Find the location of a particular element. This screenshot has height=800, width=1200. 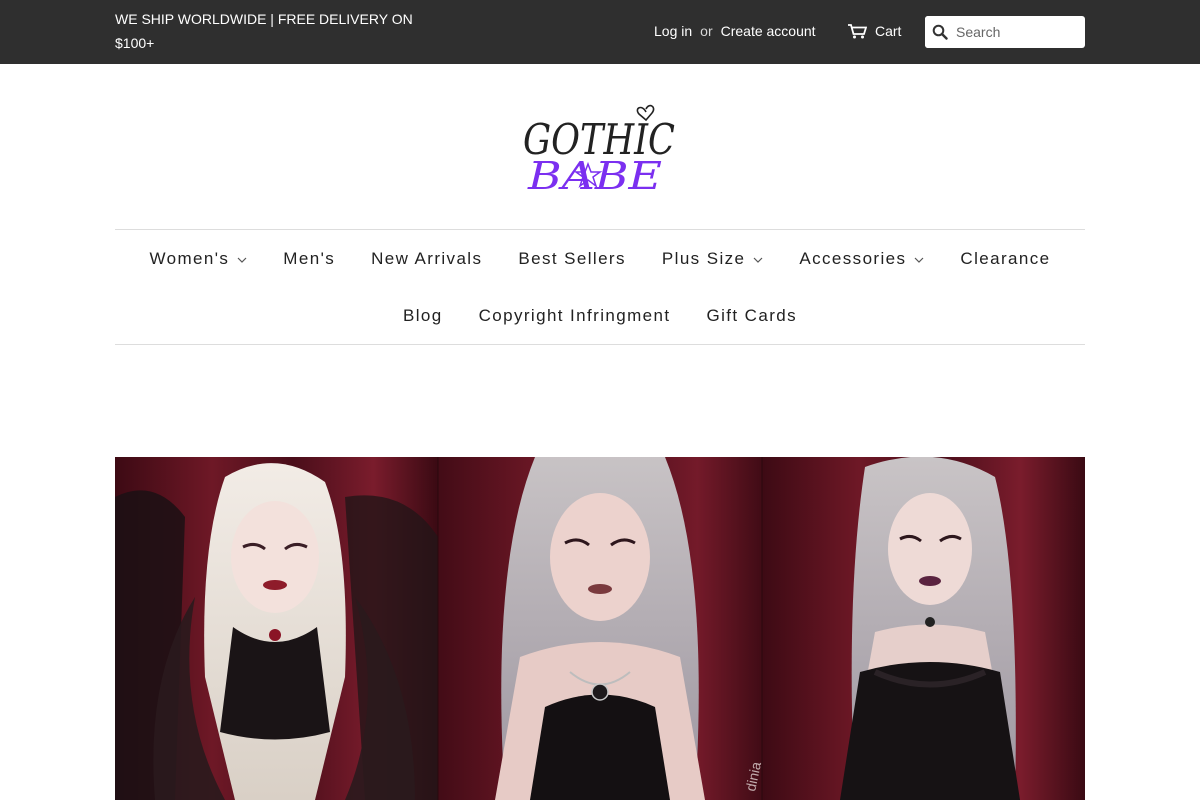

nav-item-plus-size: Plus Size is located at coordinates (712, 259).